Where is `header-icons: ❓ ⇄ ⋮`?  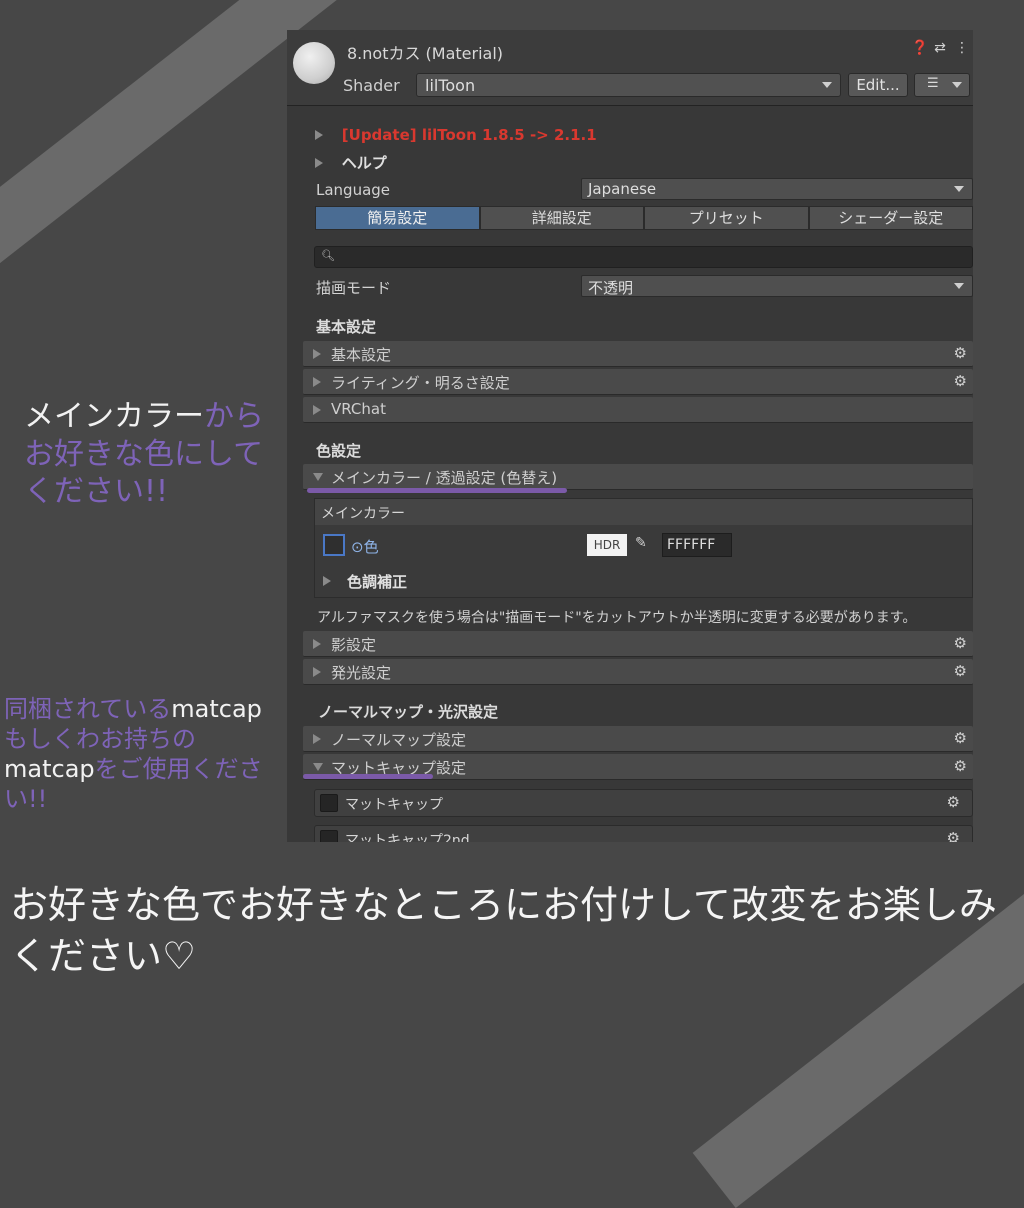 header-icons: ❓ ⇄ ⋮ is located at coordinates (940, 48).